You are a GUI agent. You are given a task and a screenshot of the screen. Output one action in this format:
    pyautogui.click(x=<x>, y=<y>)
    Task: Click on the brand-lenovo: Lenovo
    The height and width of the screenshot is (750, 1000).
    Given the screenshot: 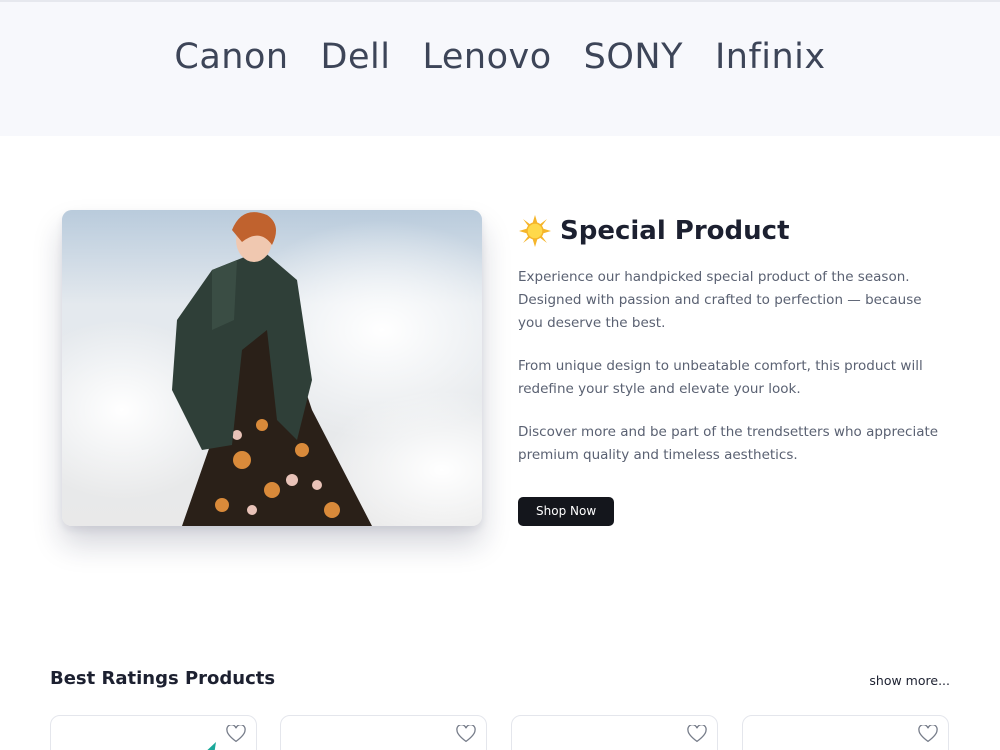 What is the action you would take?
    pyautogui.click(x=486, y=57)
    